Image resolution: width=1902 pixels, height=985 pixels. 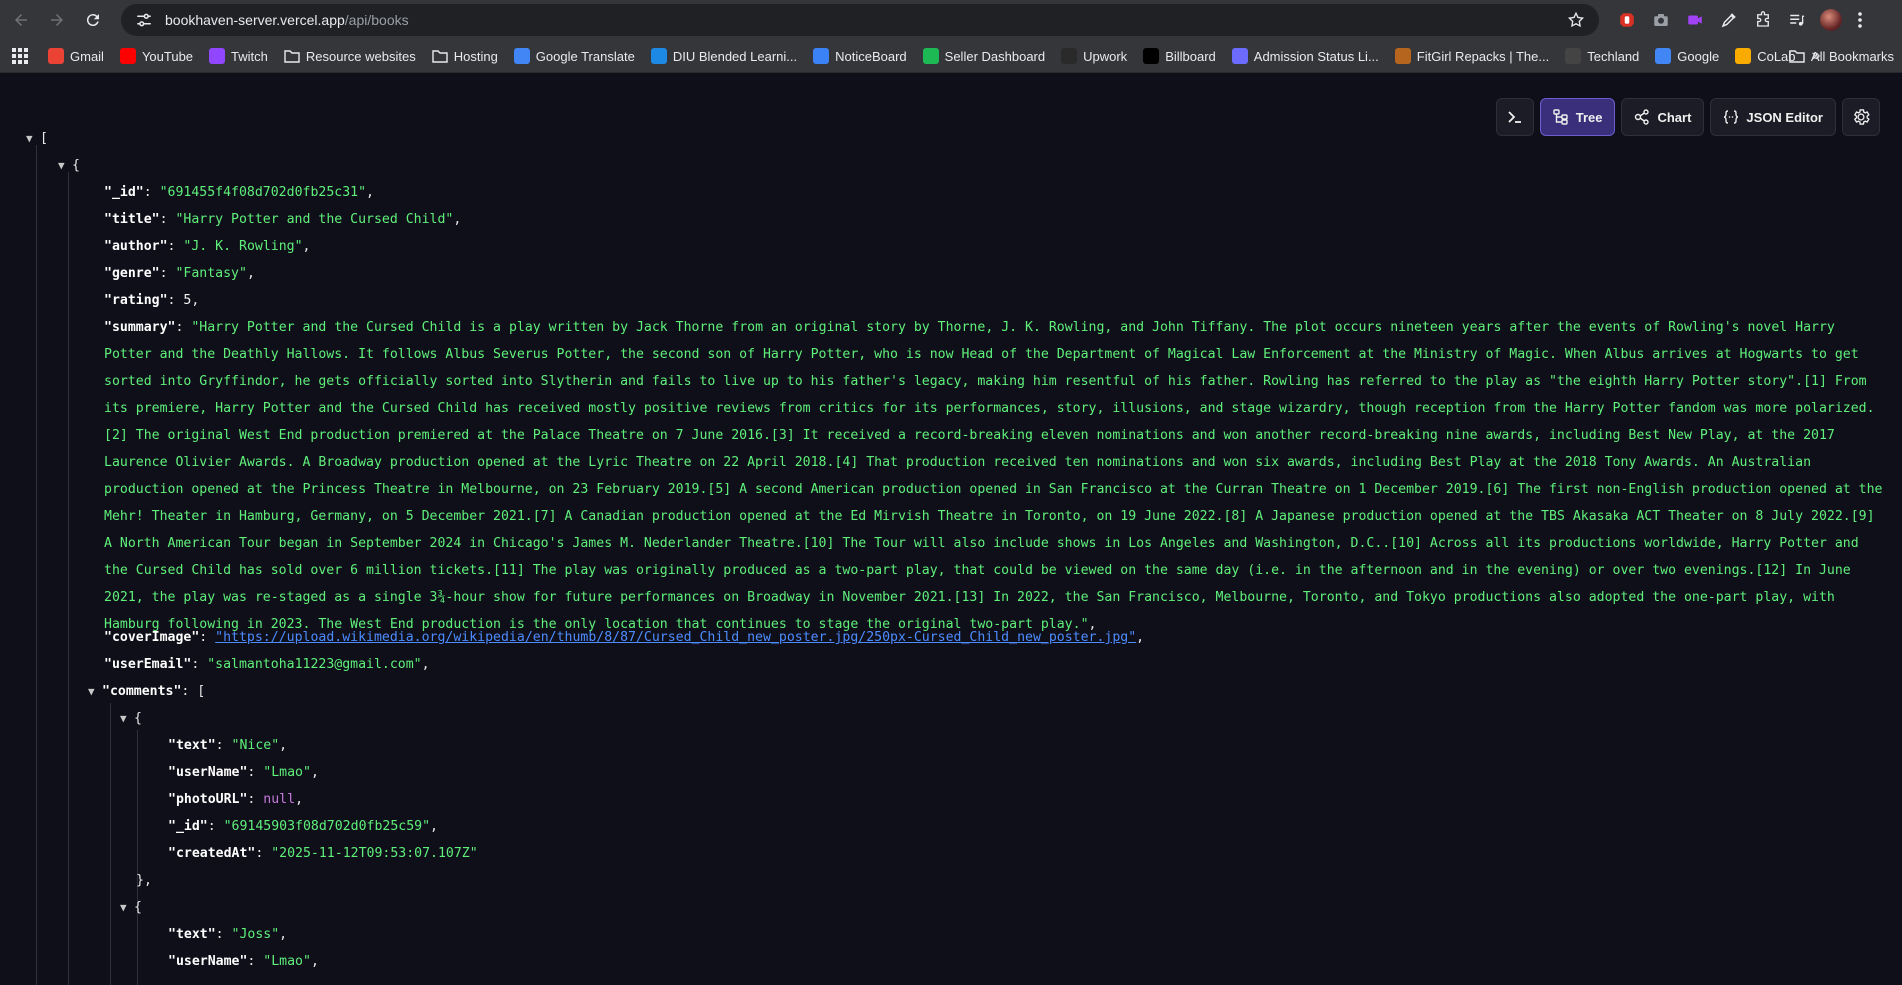 What do you see at coordinates (1729, 20) in the screenshot?
I see `extension-colorpicker` at bounding box center [1729, 20].